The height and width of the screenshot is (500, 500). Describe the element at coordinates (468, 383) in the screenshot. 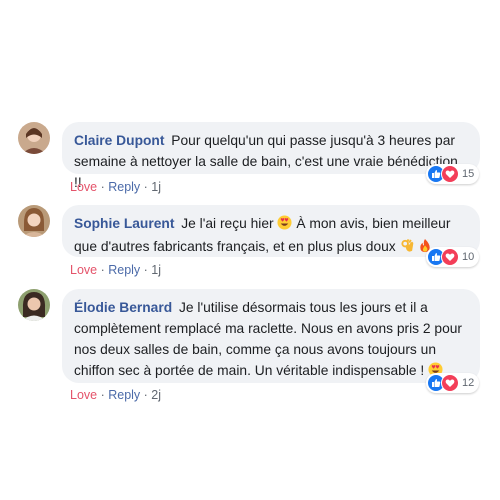

I see `reaction-count: 12` at that location.